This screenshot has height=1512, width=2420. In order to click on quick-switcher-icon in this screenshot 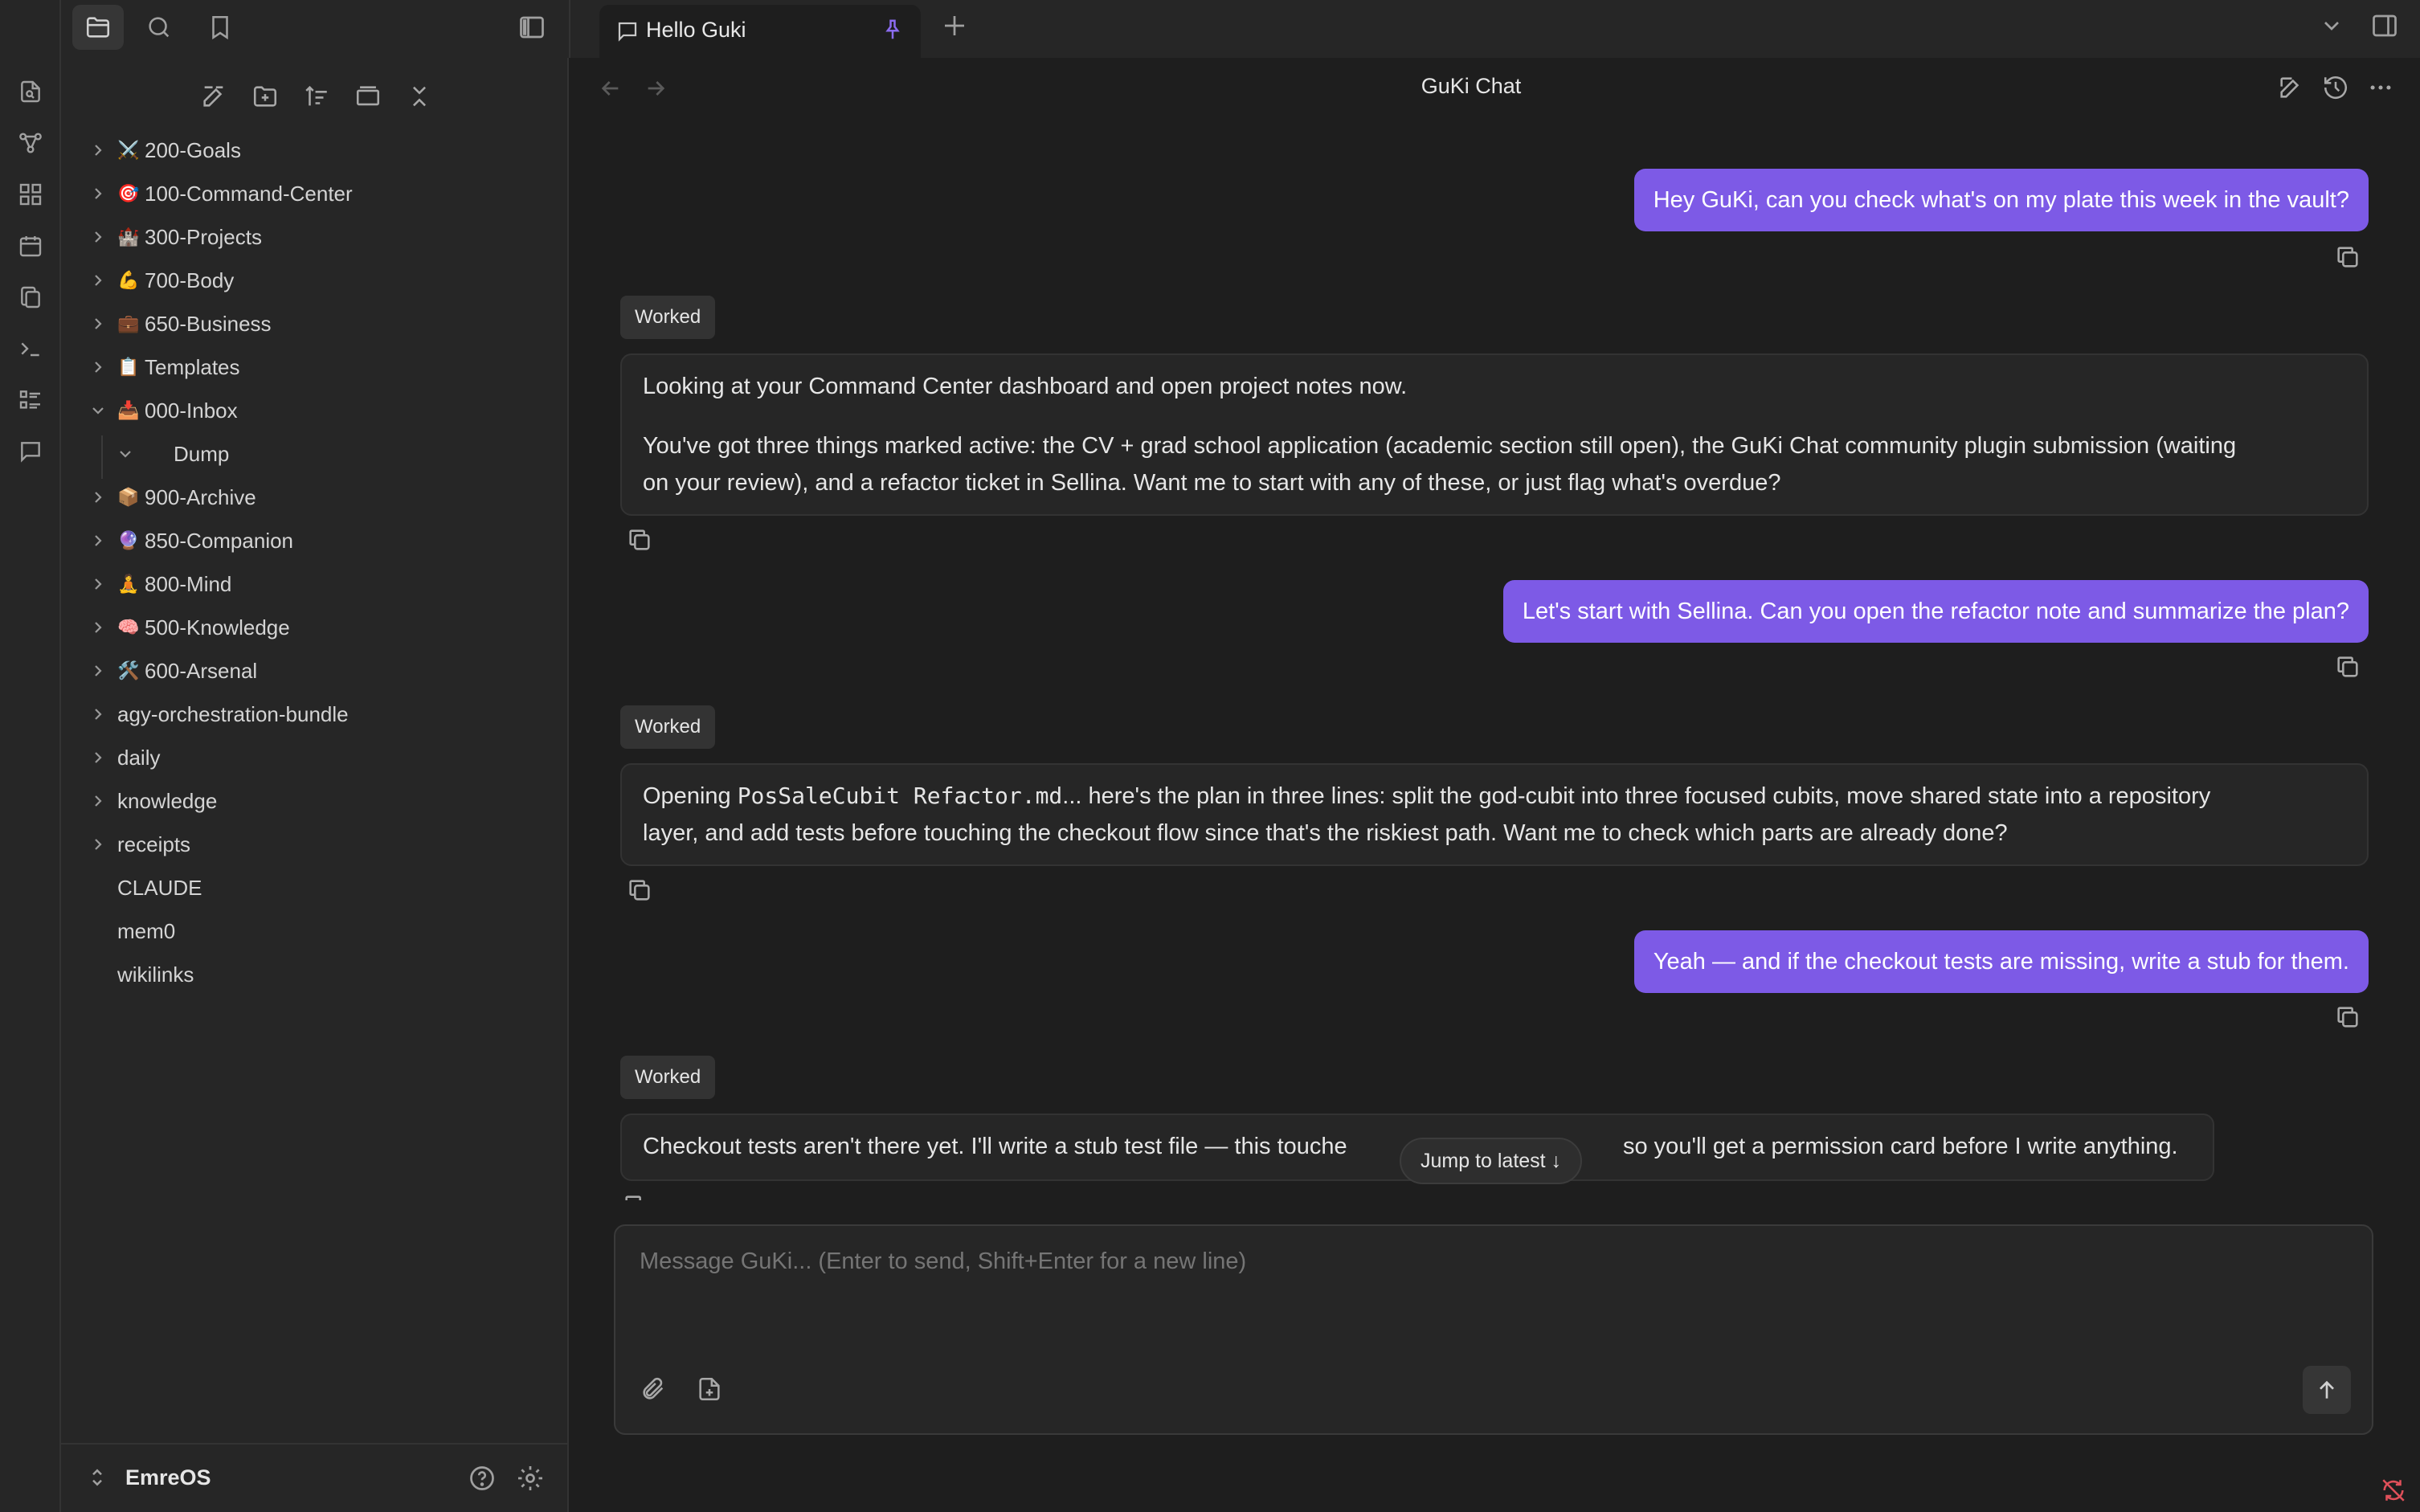, I will do `click(30, 91)`.